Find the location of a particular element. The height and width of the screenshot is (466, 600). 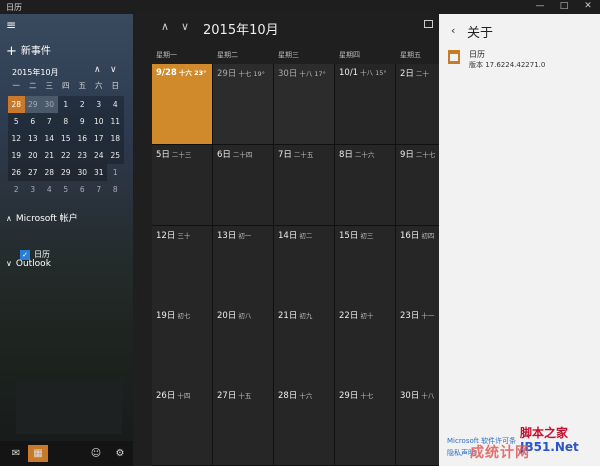

day-number: 19日 初七 is located at coordinates (173, 315).